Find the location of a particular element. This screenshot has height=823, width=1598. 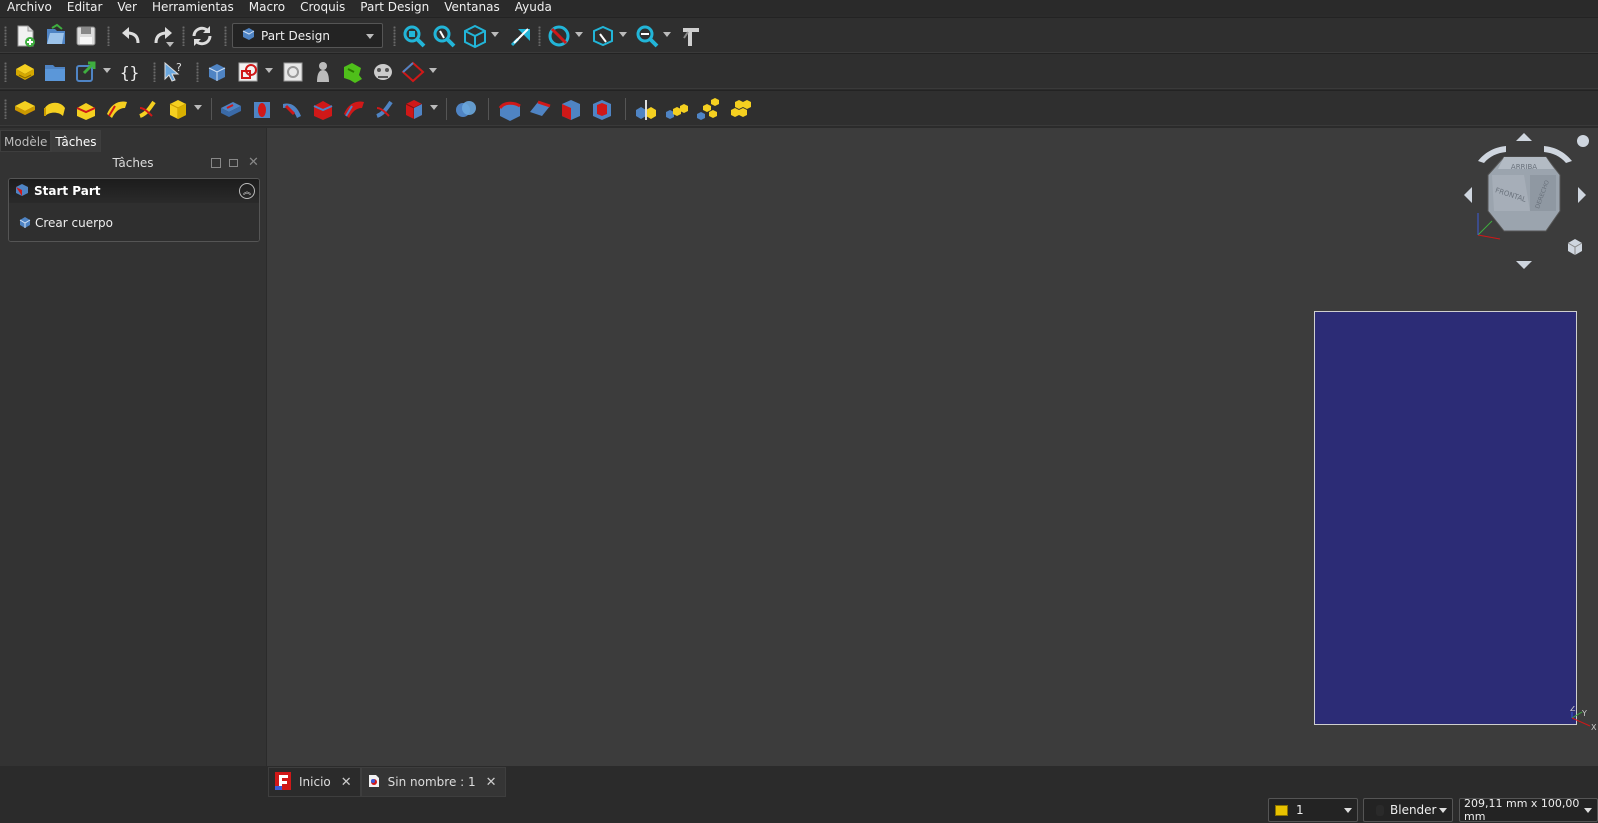

menu-archivo: Archivo is located at coordinates (30, 7).